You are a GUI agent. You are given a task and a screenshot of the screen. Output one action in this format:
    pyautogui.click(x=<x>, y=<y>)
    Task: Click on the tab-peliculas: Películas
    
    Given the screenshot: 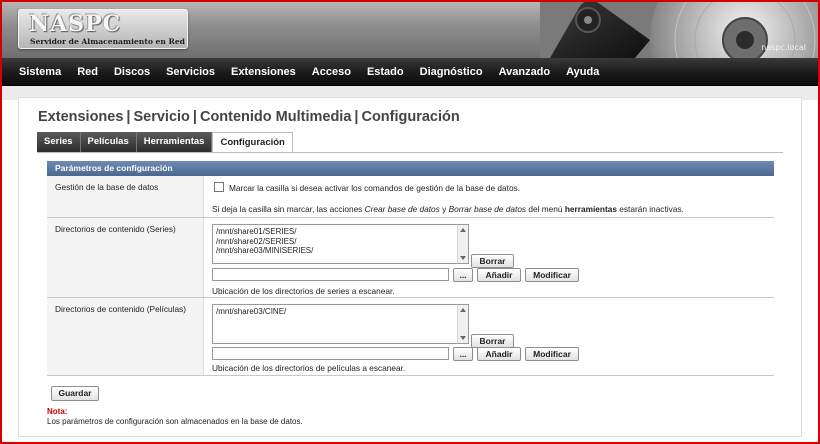 What is the action you would take?
    pyautogui.click(x=108, y=142)
    